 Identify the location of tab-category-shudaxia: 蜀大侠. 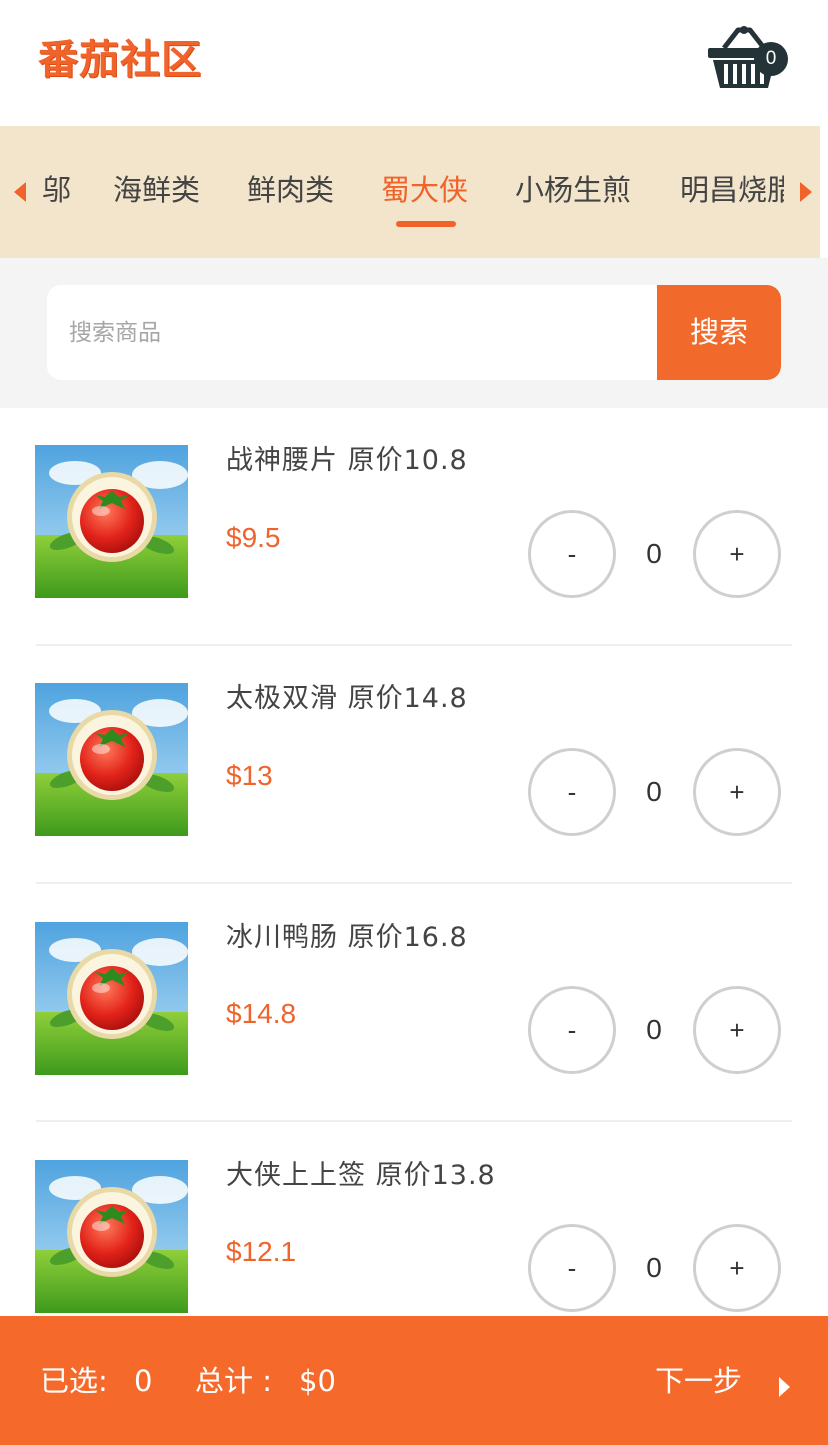
(424, 190).